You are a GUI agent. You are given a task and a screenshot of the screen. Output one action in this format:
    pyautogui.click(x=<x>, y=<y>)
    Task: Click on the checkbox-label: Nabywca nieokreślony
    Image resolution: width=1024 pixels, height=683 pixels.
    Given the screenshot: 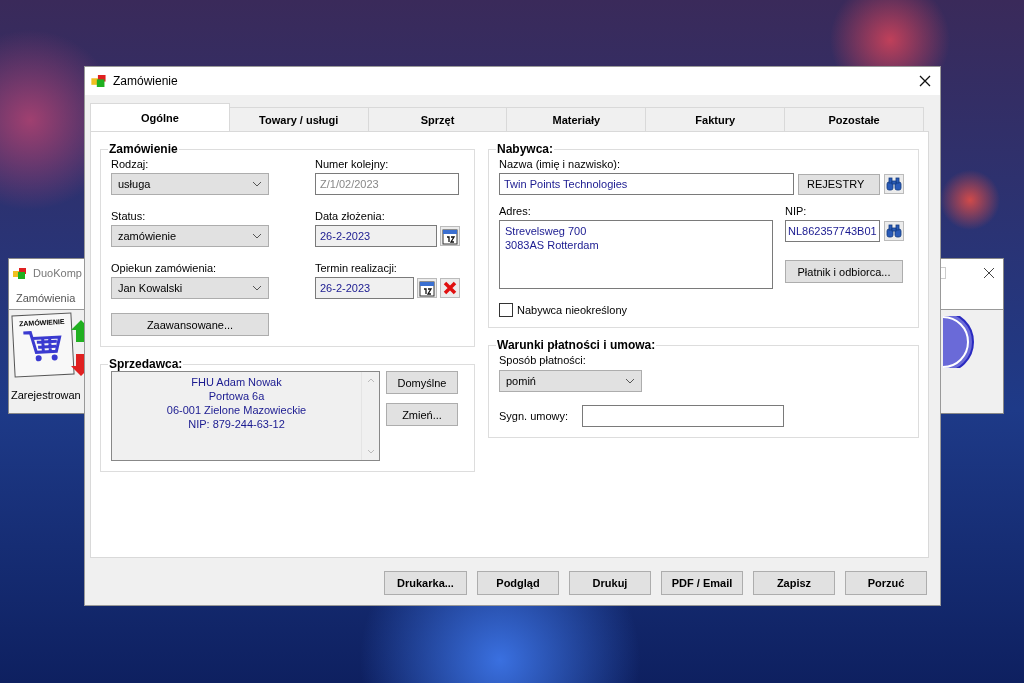 What is the action you would take?
    pyautogui.click(x=572, y=310)
    